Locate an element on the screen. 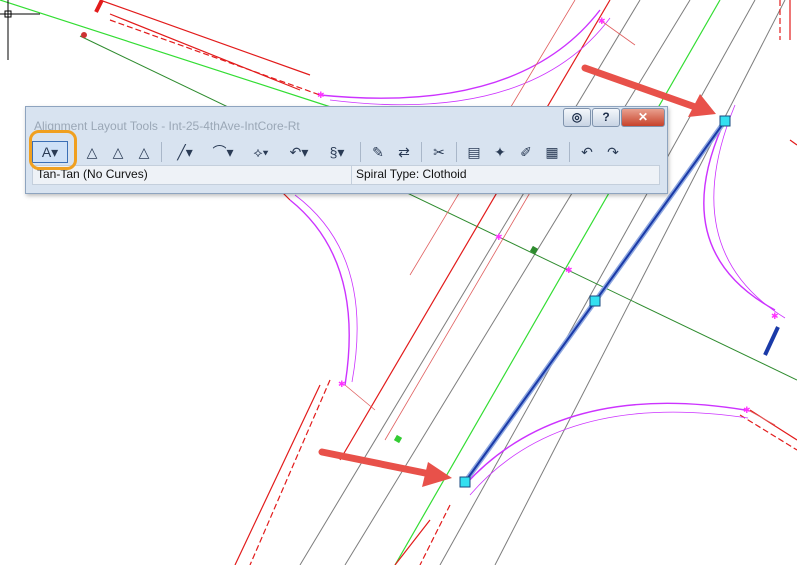 This screenshot has height=565, width=797. add-pi-button: △ is located at coordinates (92, 152).